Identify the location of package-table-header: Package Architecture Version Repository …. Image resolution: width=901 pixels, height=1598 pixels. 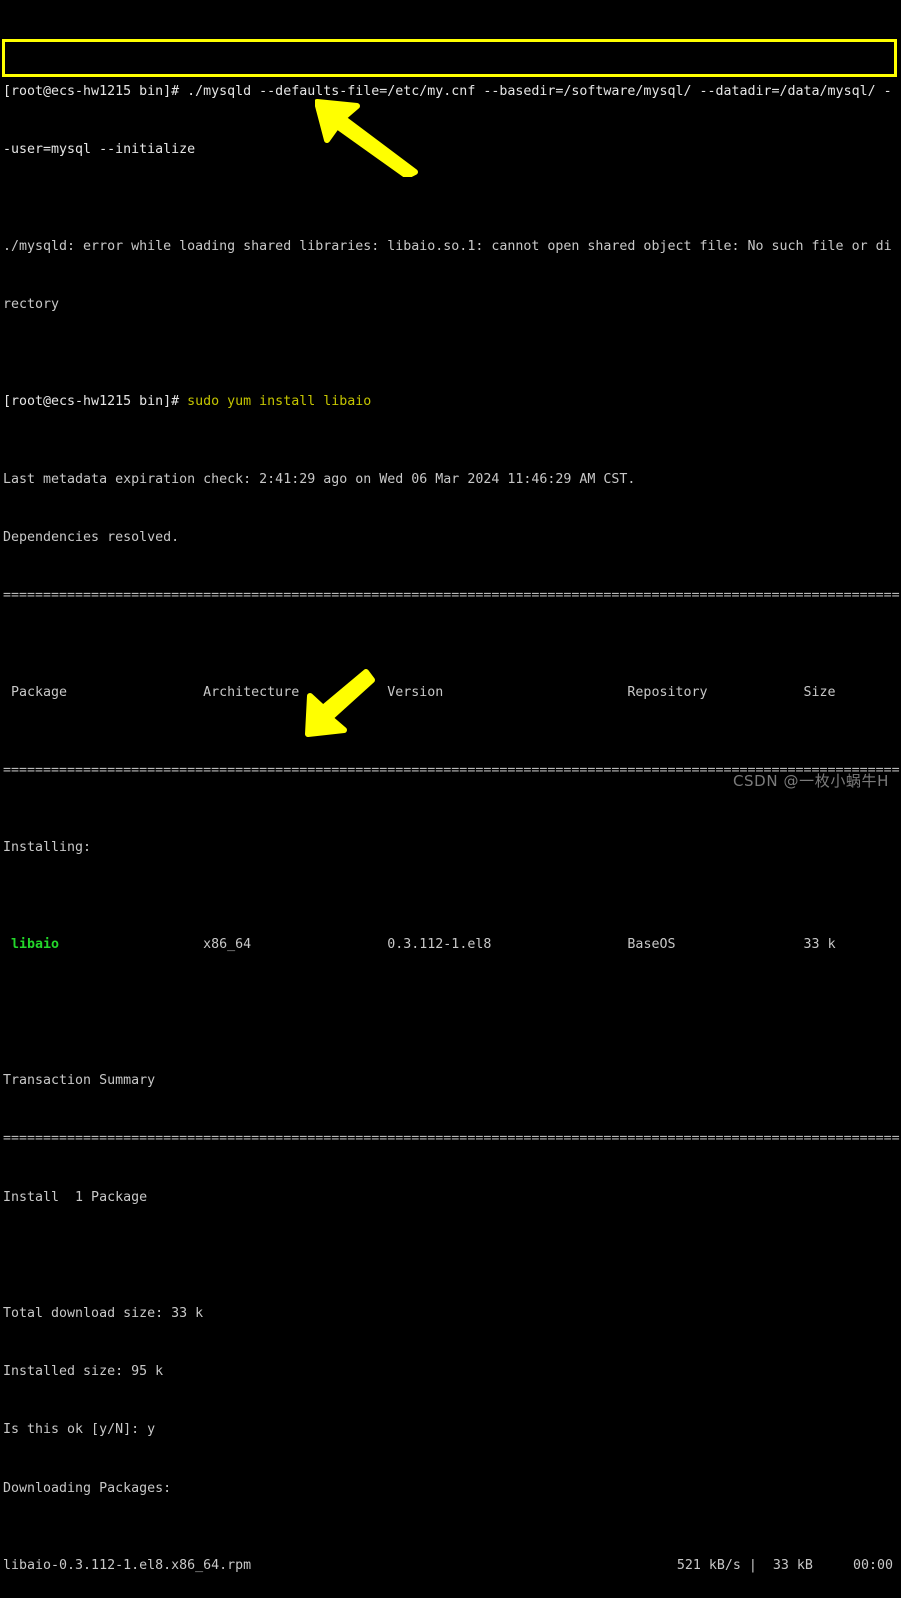
(419, 693).